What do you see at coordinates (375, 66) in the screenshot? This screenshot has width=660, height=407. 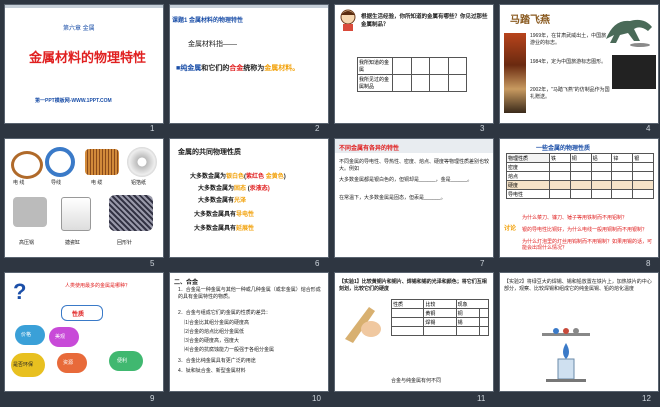 I see `row-known-metals: 我所知道的金属` at bounding box center [375, 66].